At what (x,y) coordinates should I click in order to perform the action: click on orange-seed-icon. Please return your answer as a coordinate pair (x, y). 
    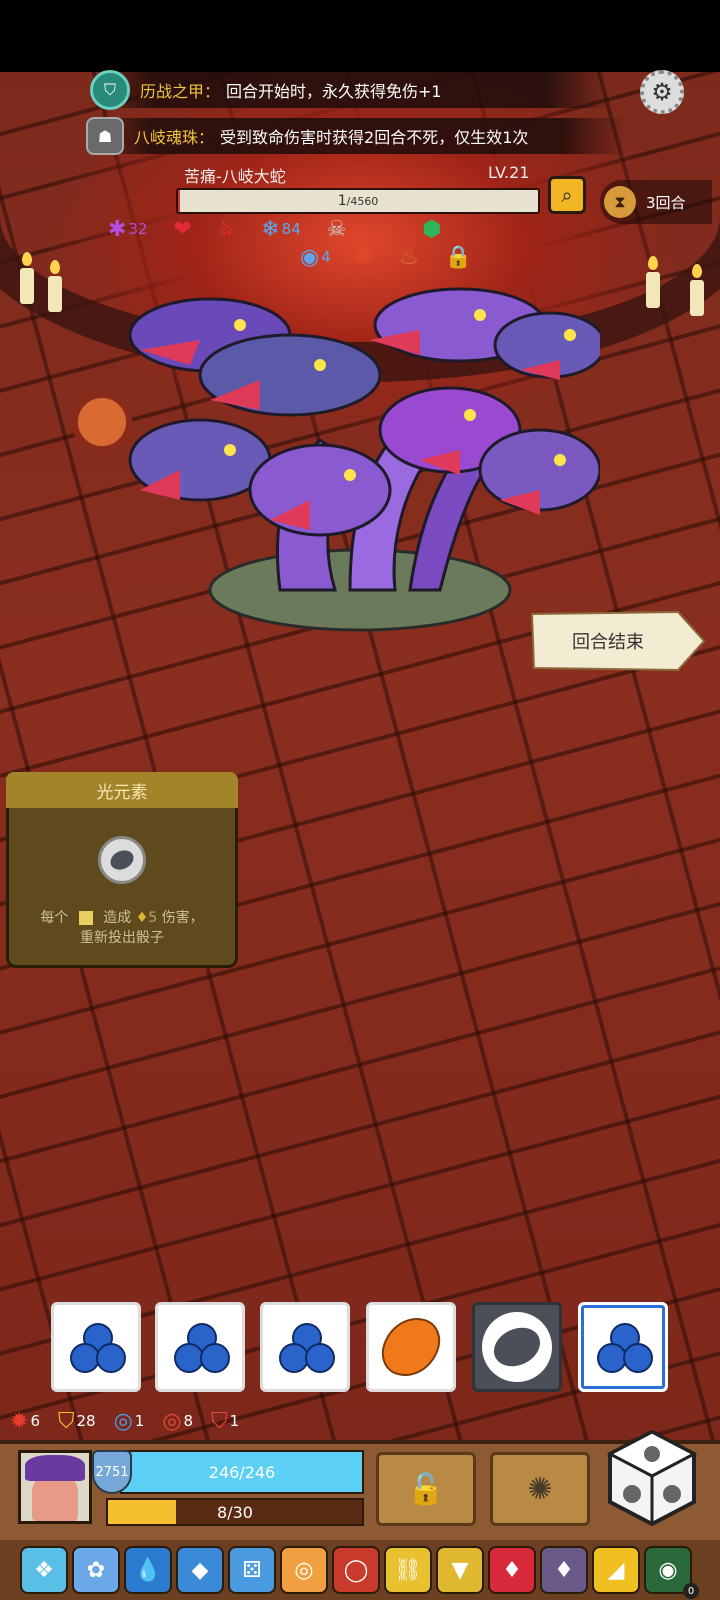
    Looking at the image, I should click on (411, 1347).